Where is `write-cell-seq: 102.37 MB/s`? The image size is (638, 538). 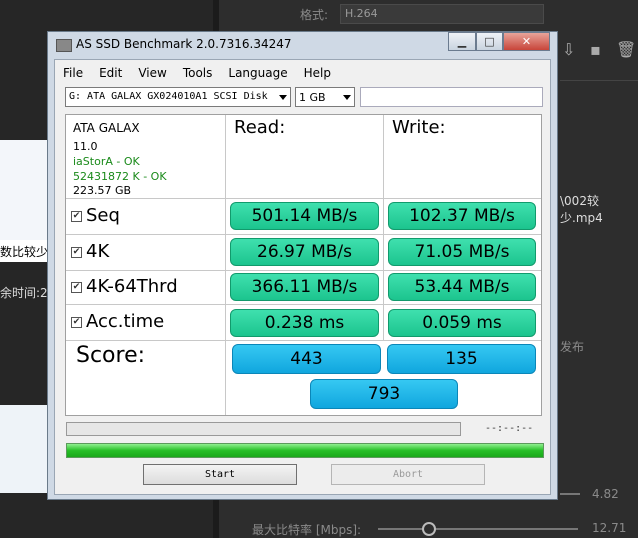
write-cell-seq: 102.37 MB/s is located at coordinates (462, 217).